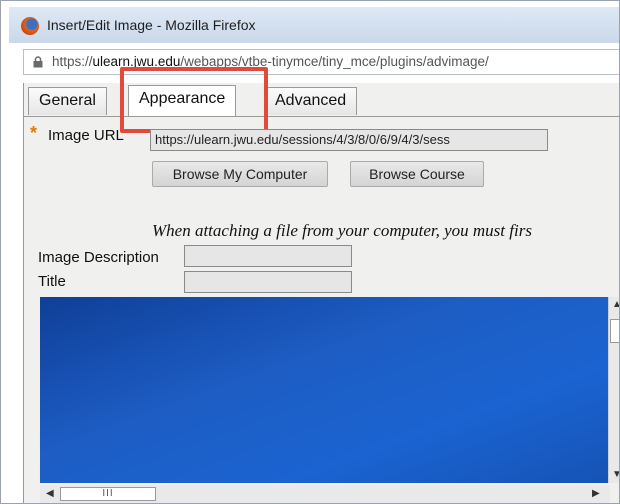 This screenshot has height=504, width=620. What do you see at coordinates (108, 494) in the screenshot?
I see `horizontal-scroll-thumb: III` at bounding box center [108, 494].